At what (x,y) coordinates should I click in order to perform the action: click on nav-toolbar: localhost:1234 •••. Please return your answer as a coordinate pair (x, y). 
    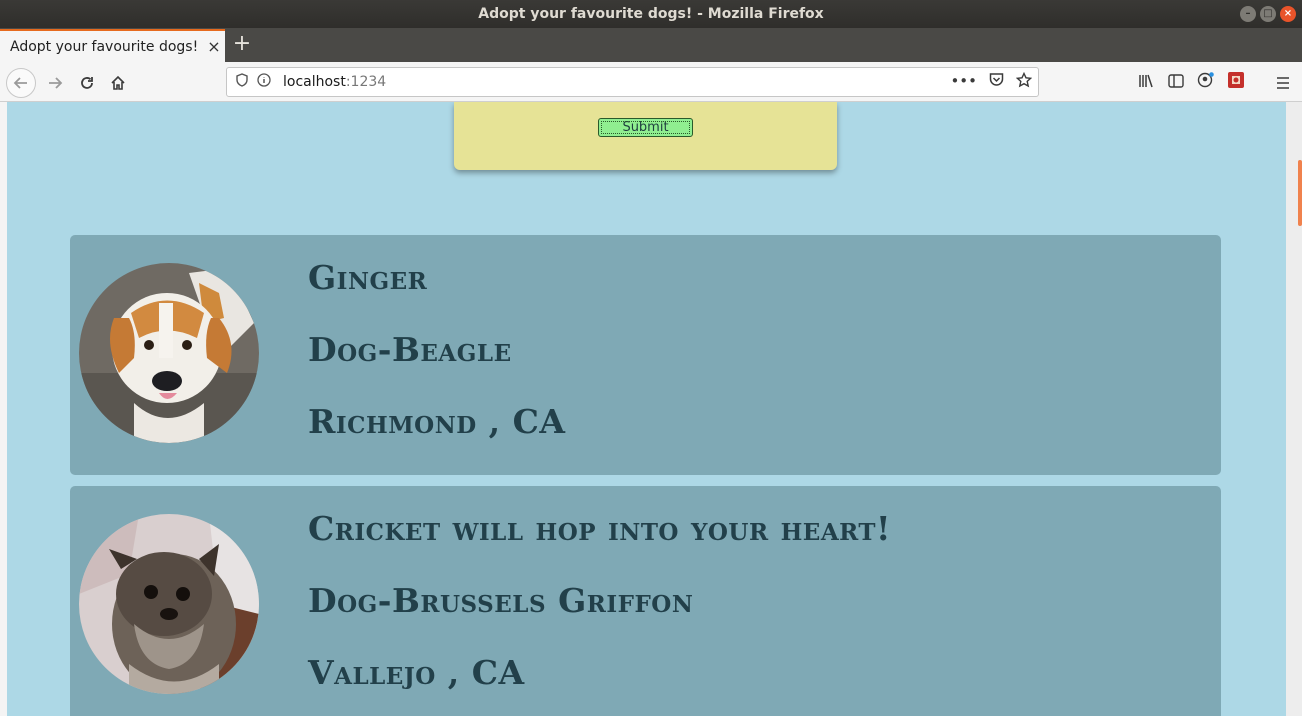
    Looking at the image, I should click on (651, 82).